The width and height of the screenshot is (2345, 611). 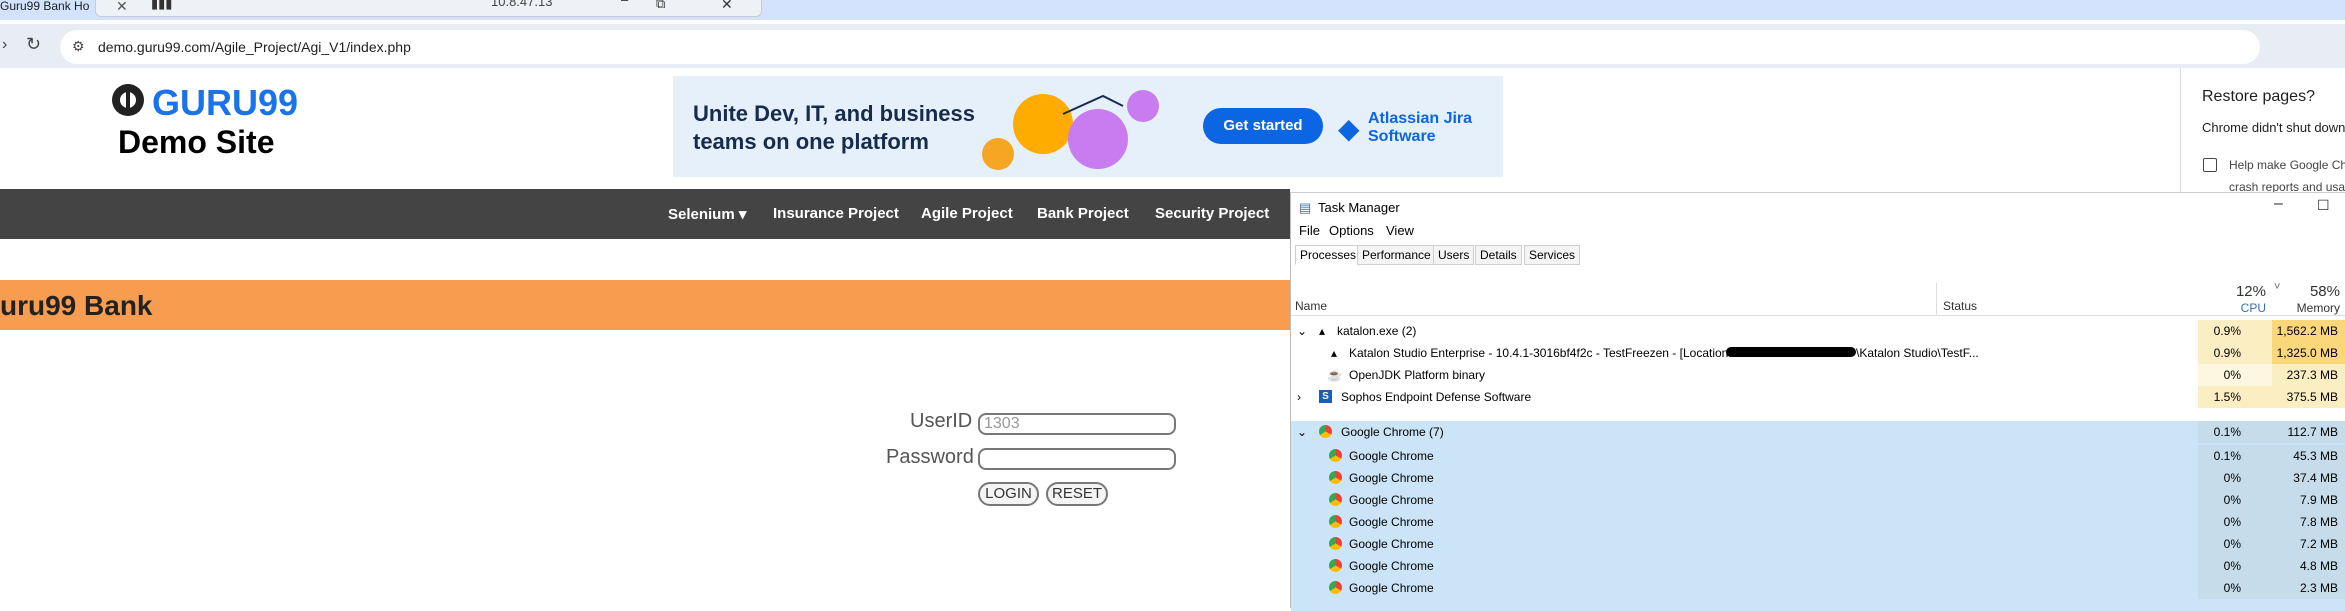 I want to click on site-subtitle: Demo Site, so click(x=196, y=142).